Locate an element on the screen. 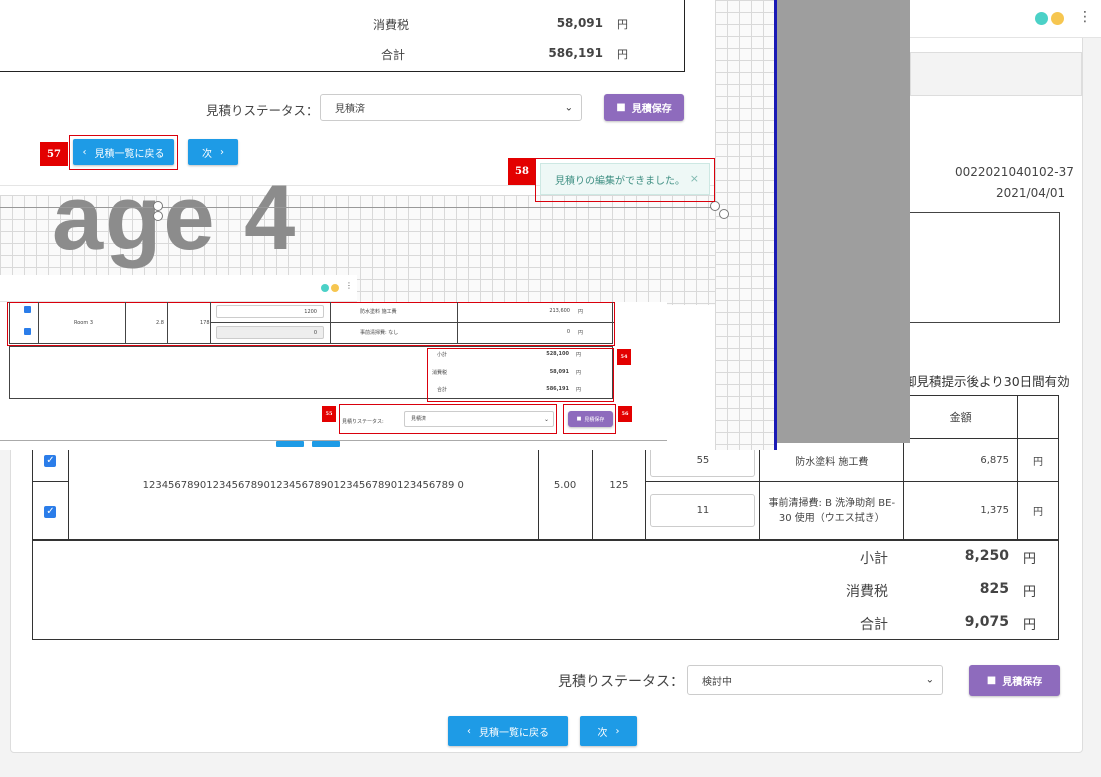 The width and height of the screenshot is (1101, 777). next-button: 次 › is located at coordinates (608, 731).